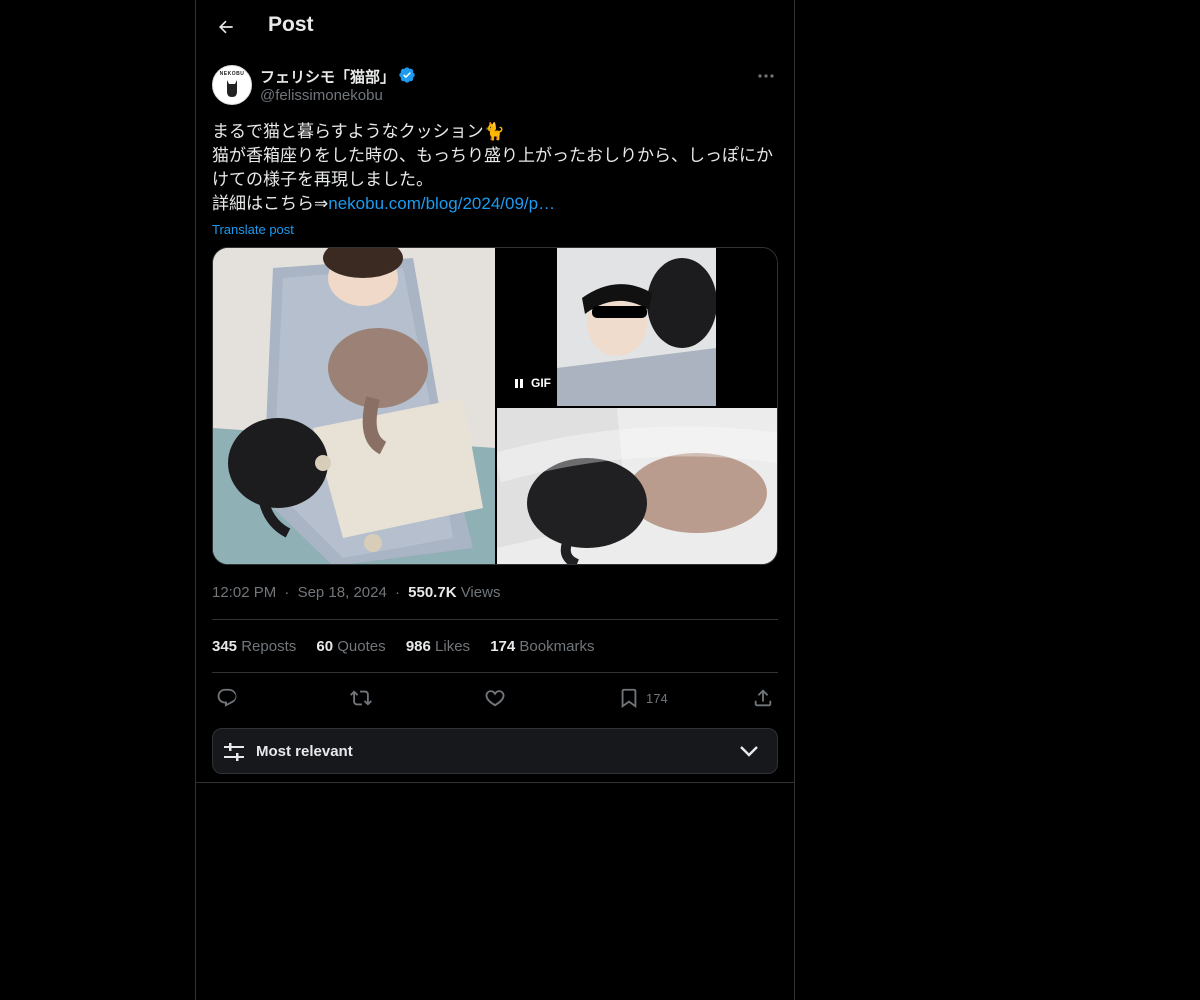 The width and height of the screenshot is (1200, 1000). I want to click on gif-badge: GIF, so click(533, 383).